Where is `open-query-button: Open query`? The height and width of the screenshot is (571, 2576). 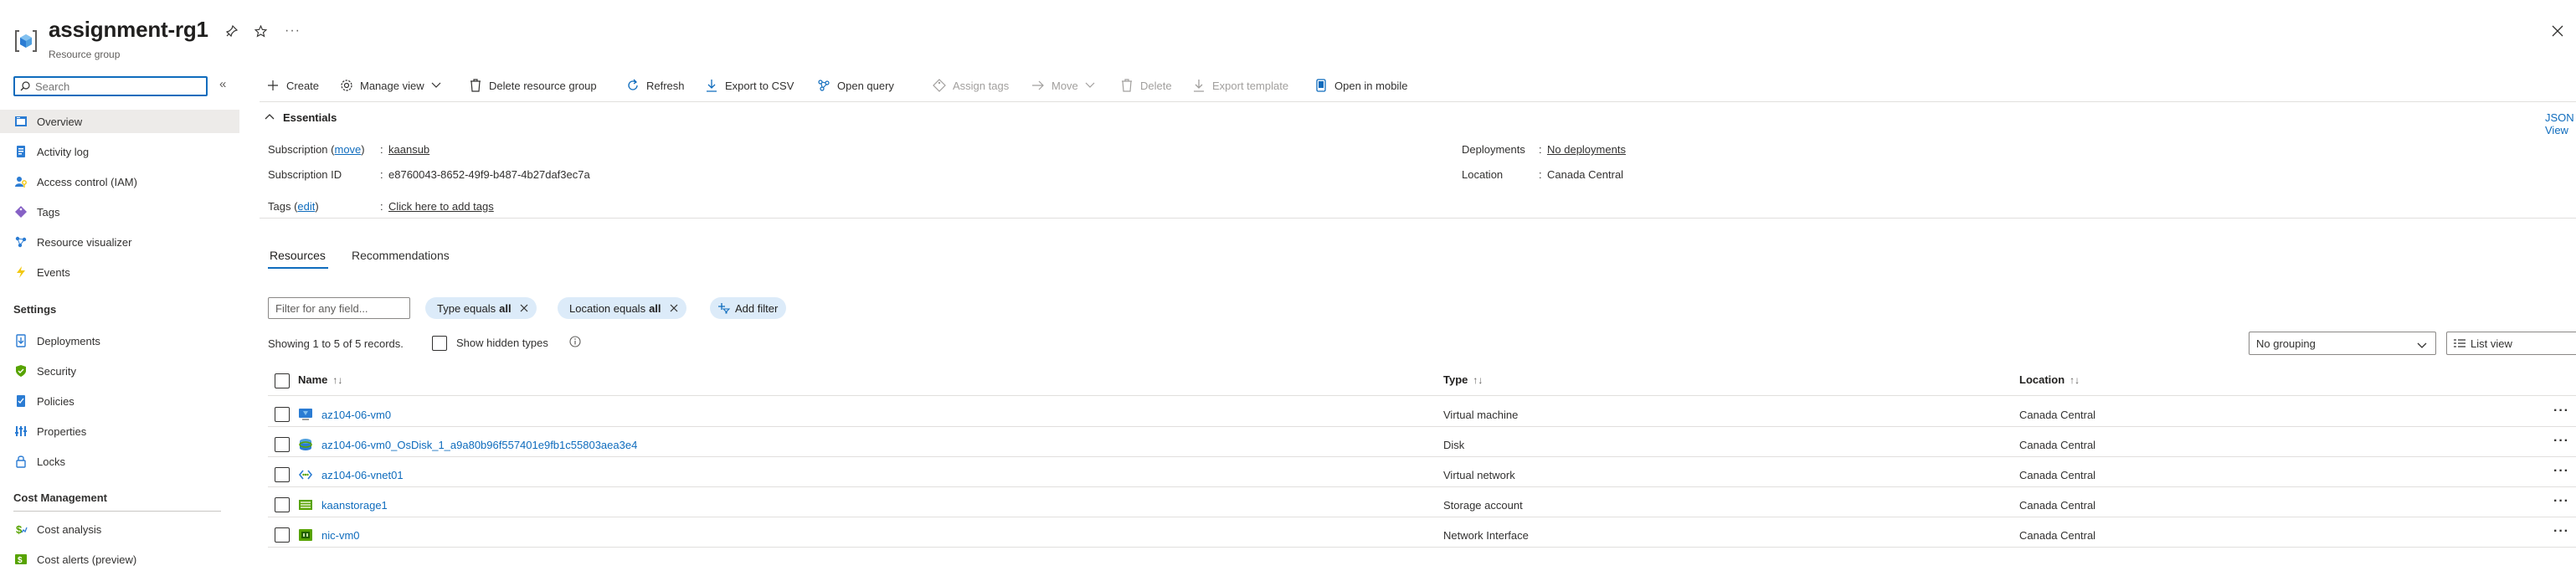 open-query-button: Open query is located at coordinates (856, 85).